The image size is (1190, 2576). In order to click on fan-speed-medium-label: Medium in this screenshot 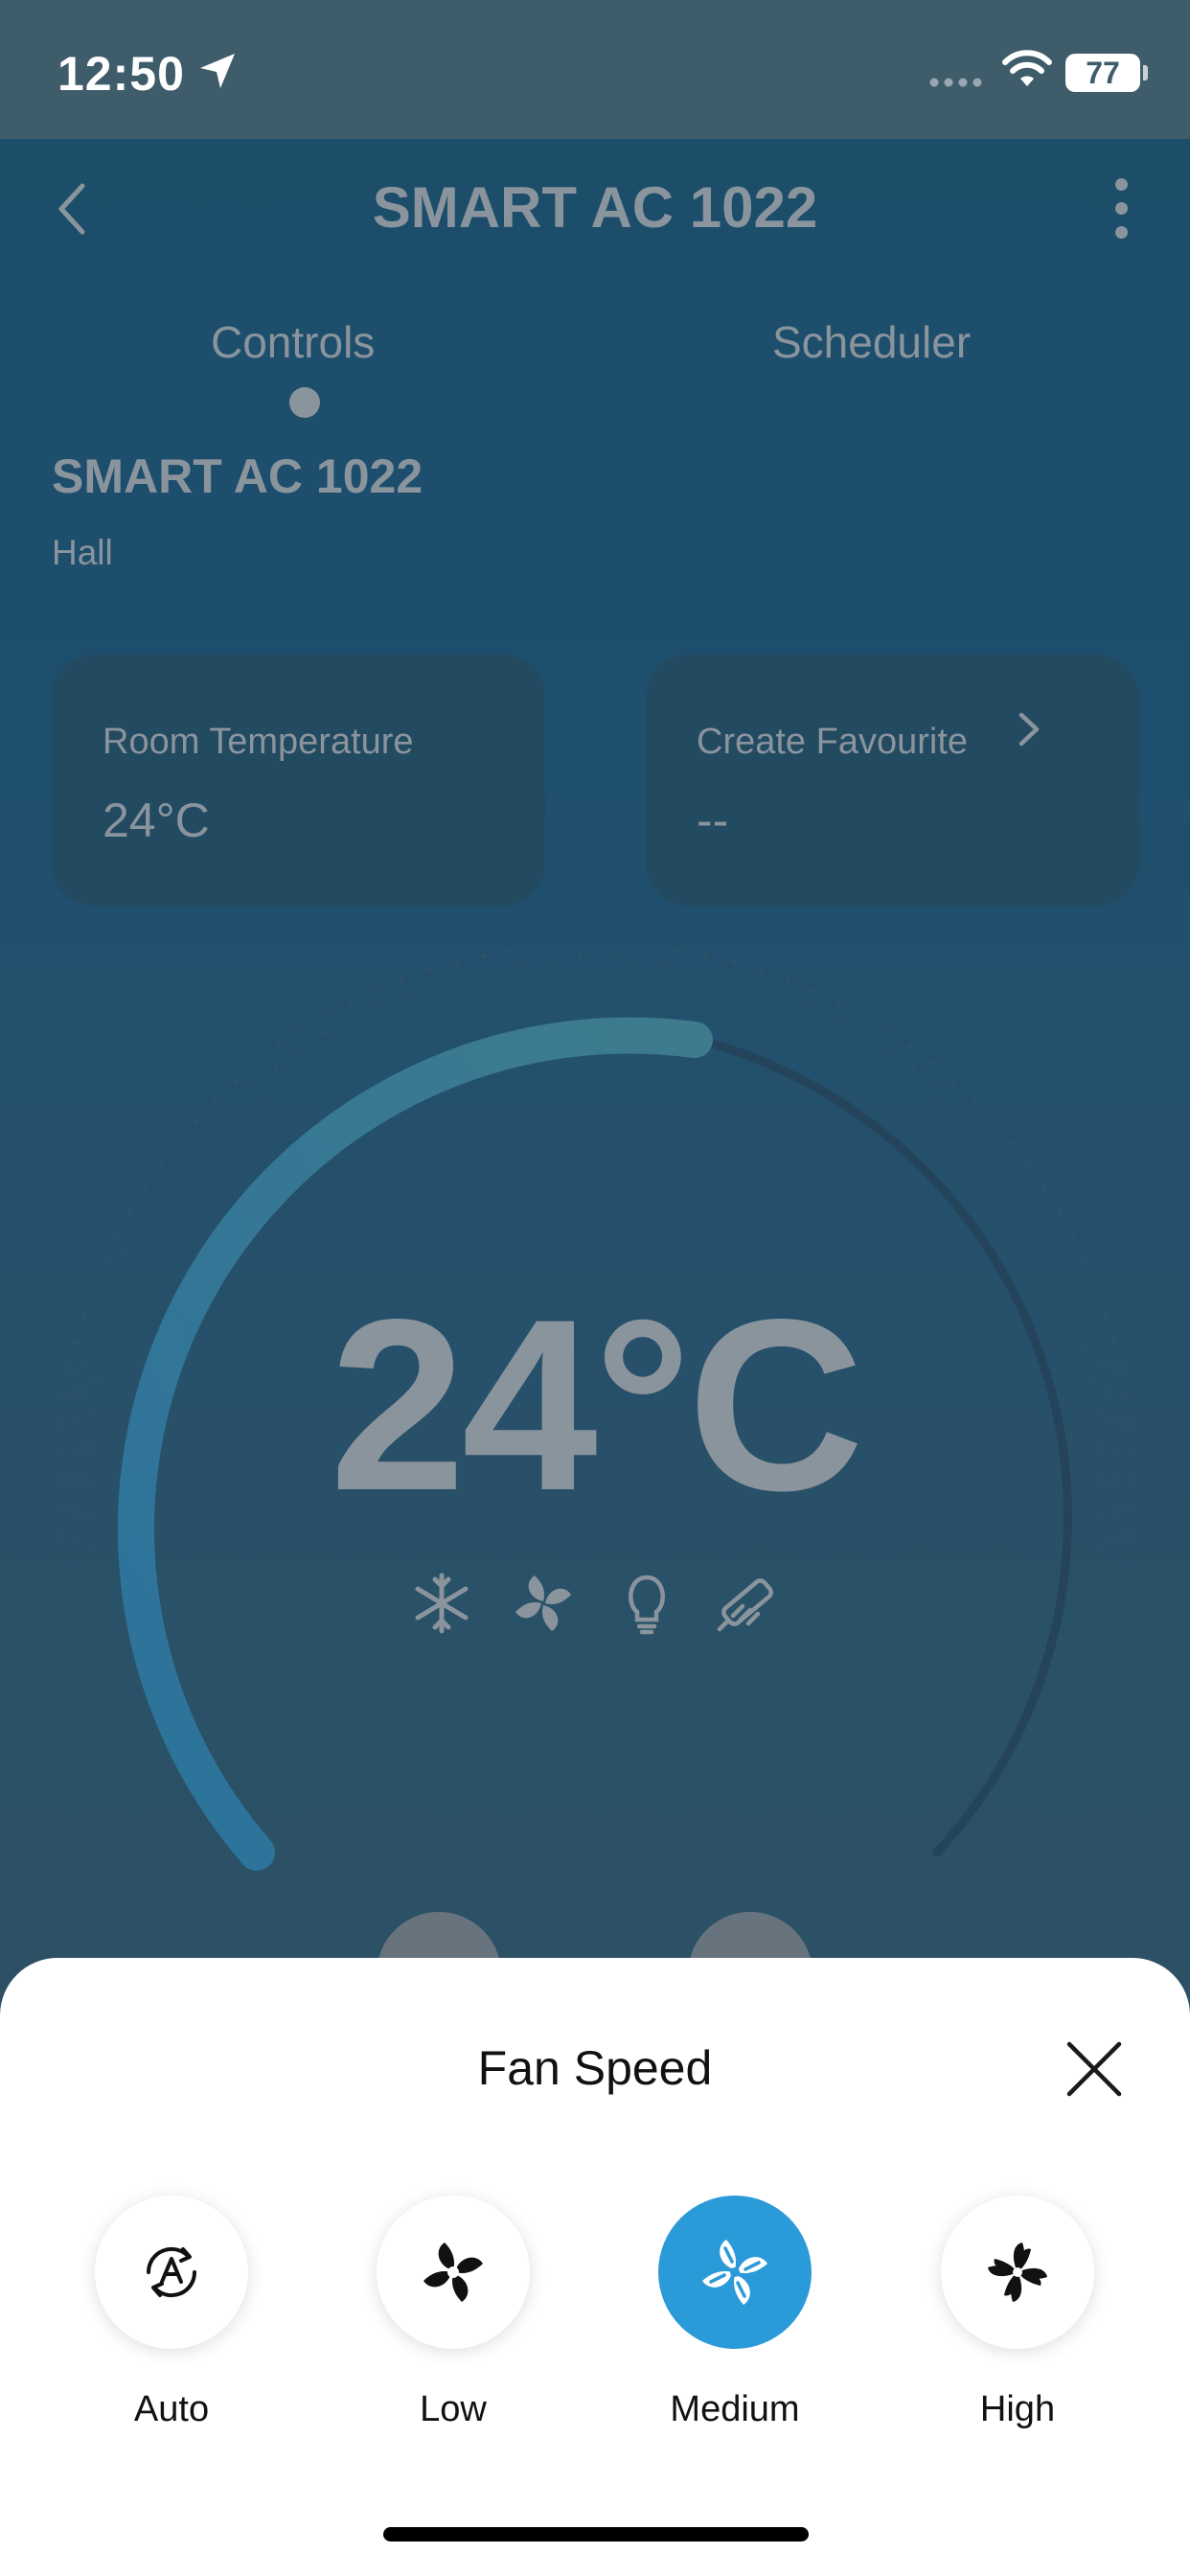, I will do `click(735, 2409)`.